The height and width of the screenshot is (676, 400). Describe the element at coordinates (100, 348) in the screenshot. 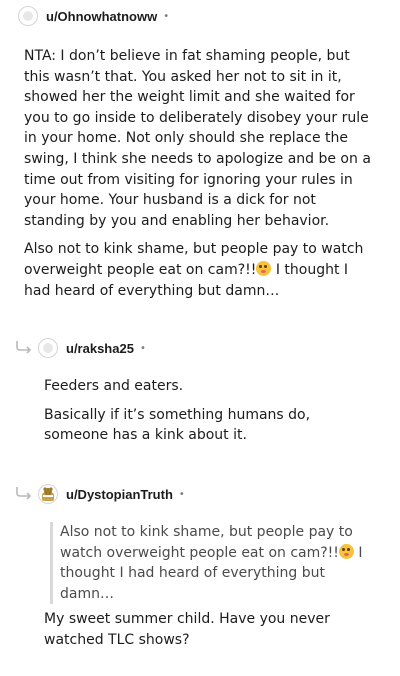

I see `username: u/raksha25` at that location.